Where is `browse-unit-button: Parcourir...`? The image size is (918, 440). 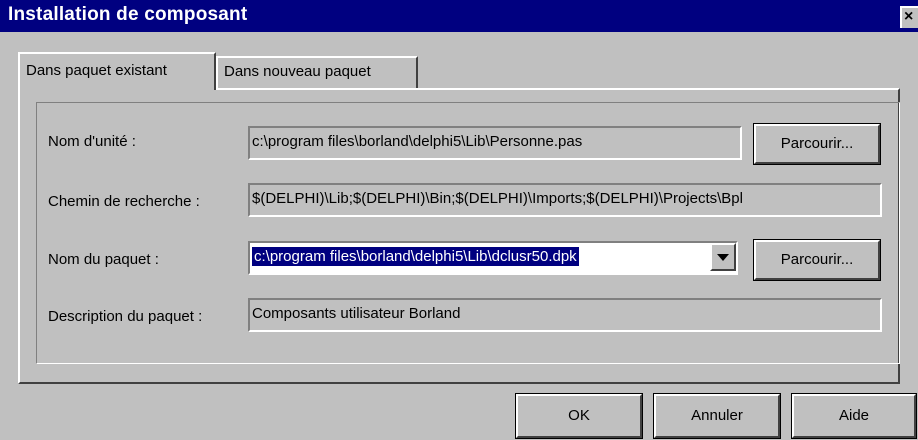
browse-unit-button: Parcourir... is located at coordinates (817, 144).